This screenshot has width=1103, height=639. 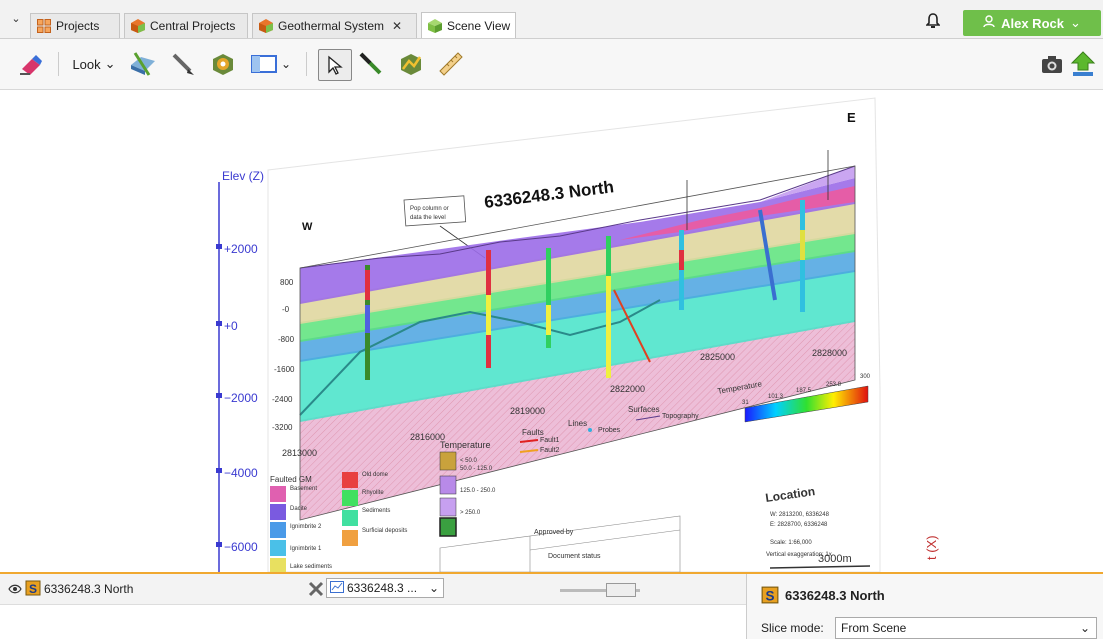 I want to click on section-tick: -1600, so click(x=284, y=369).